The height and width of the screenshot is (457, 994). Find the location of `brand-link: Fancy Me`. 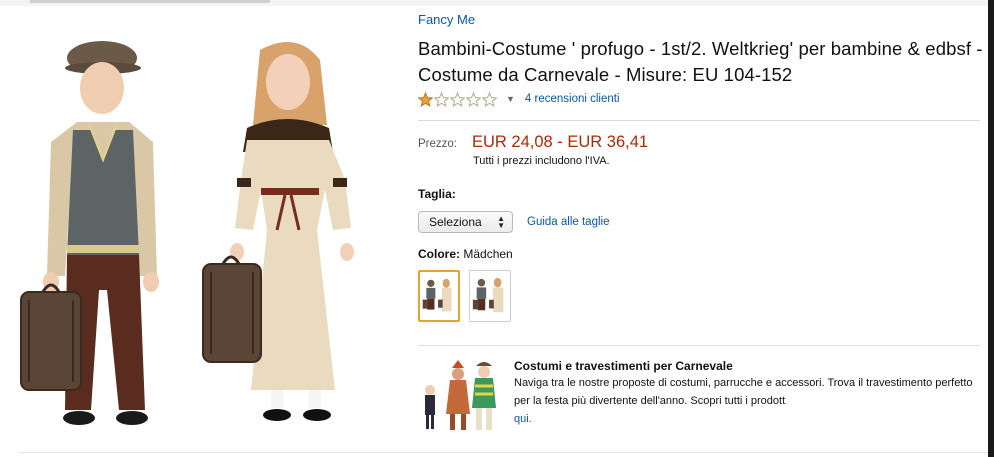

brand-link: Fancy Me is located at coordinates (700, 20).